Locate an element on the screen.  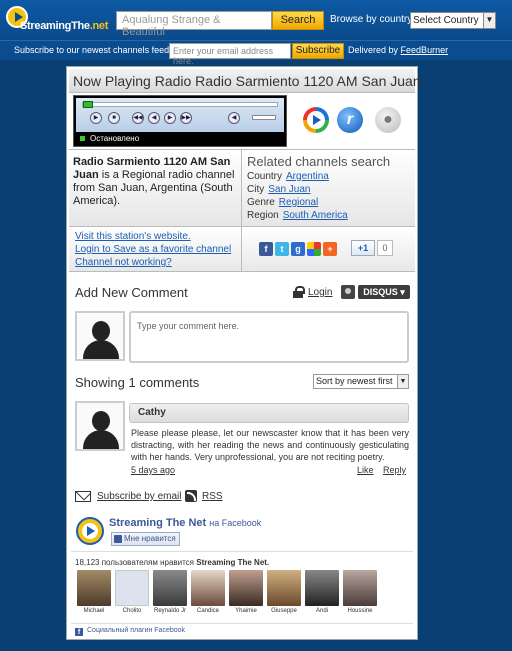
like-button: Like is located at coordinates (365, 470).